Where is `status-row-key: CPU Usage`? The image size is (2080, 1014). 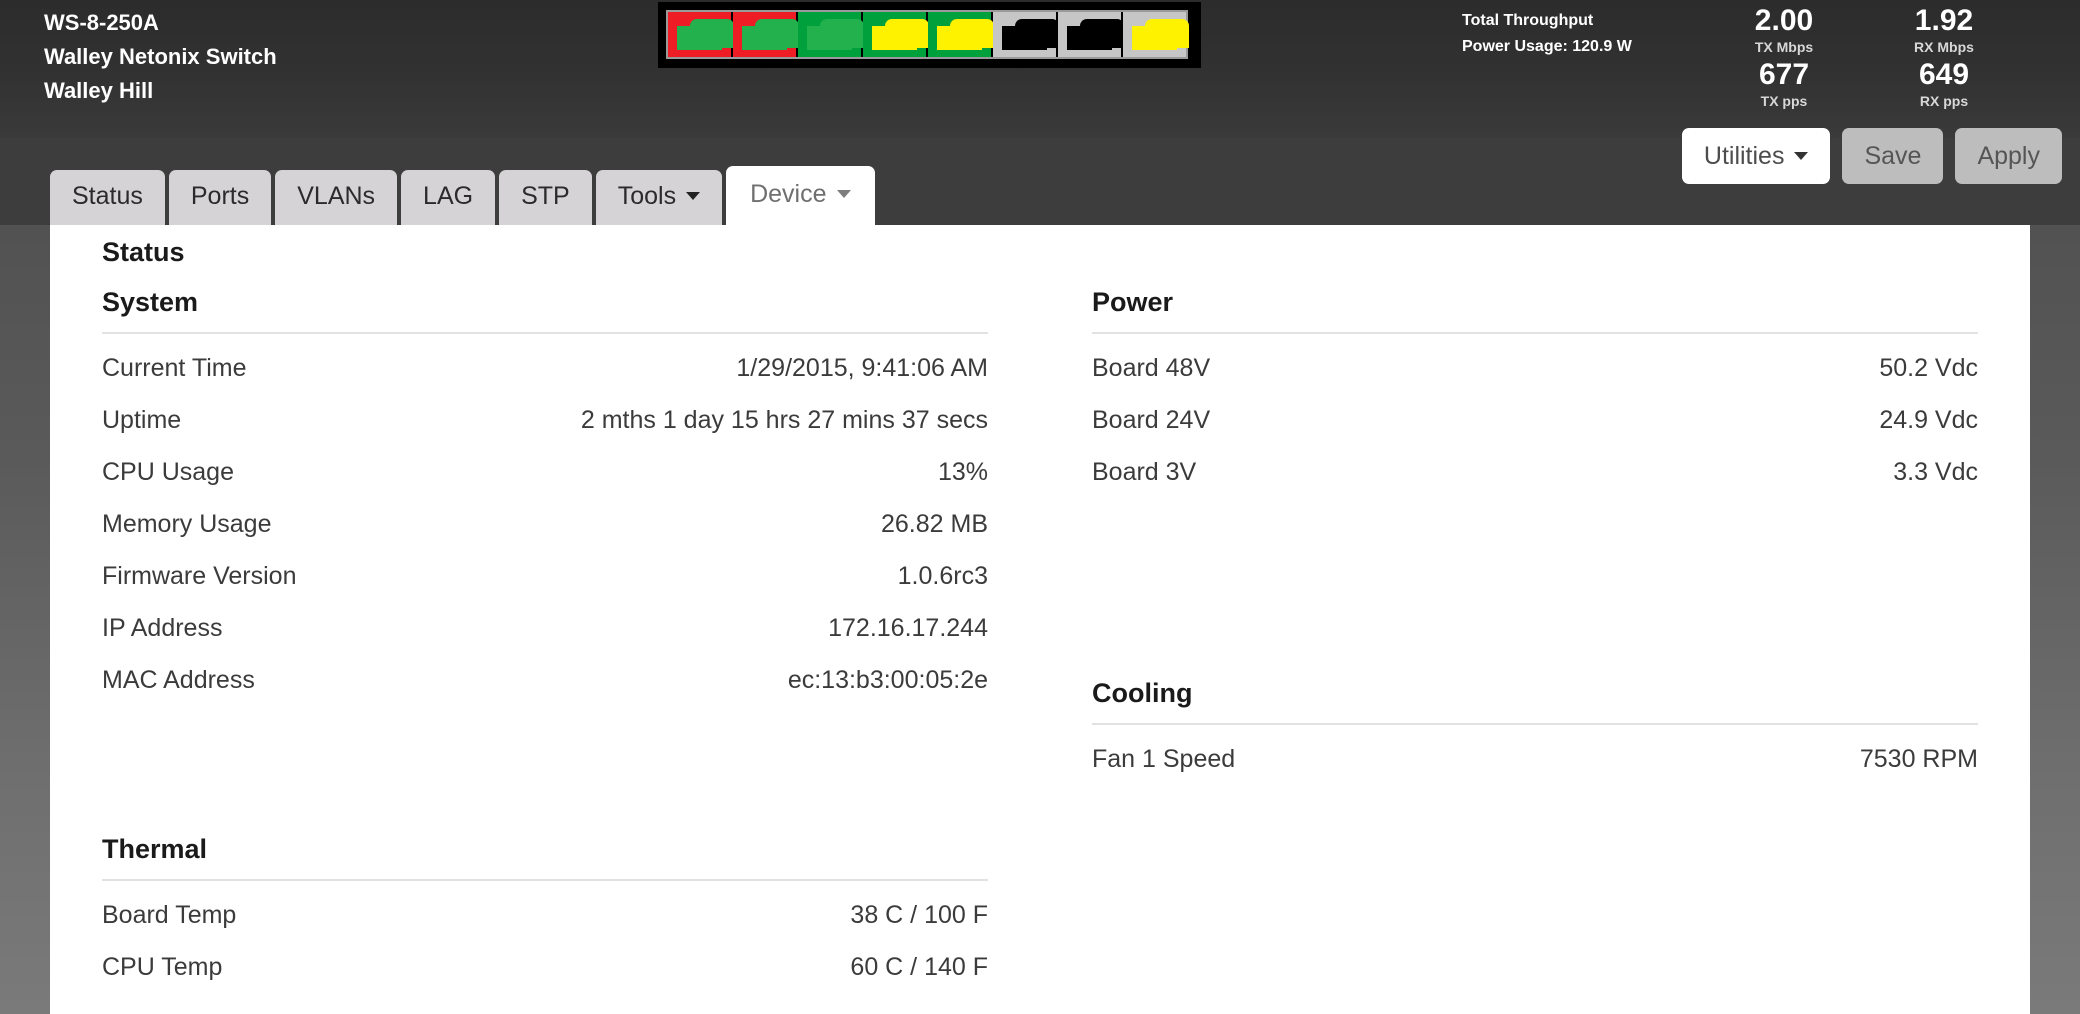 status-row-key: CPU Usage is located at coordinates (168, 472).